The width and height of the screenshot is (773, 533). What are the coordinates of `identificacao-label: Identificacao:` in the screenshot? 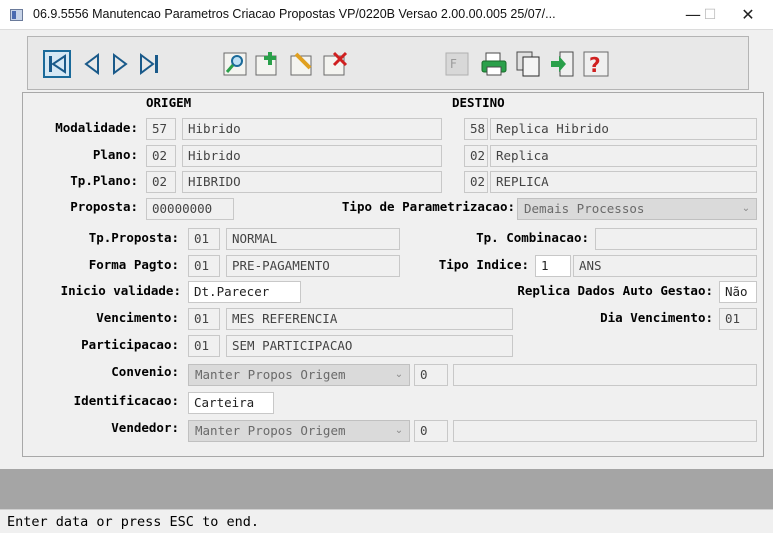 It's located at (126, 400).